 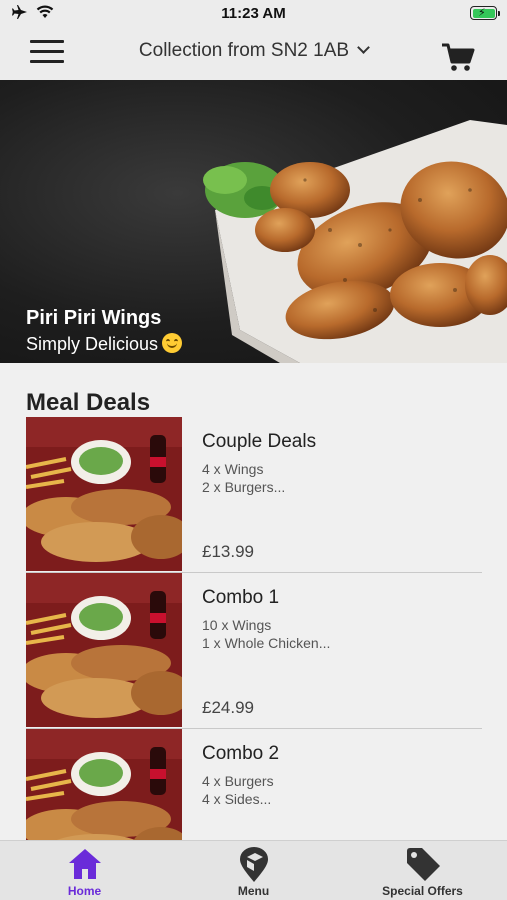 I want to click on location-label: Collection from SN2 1AB, so click(x=244, y=50).